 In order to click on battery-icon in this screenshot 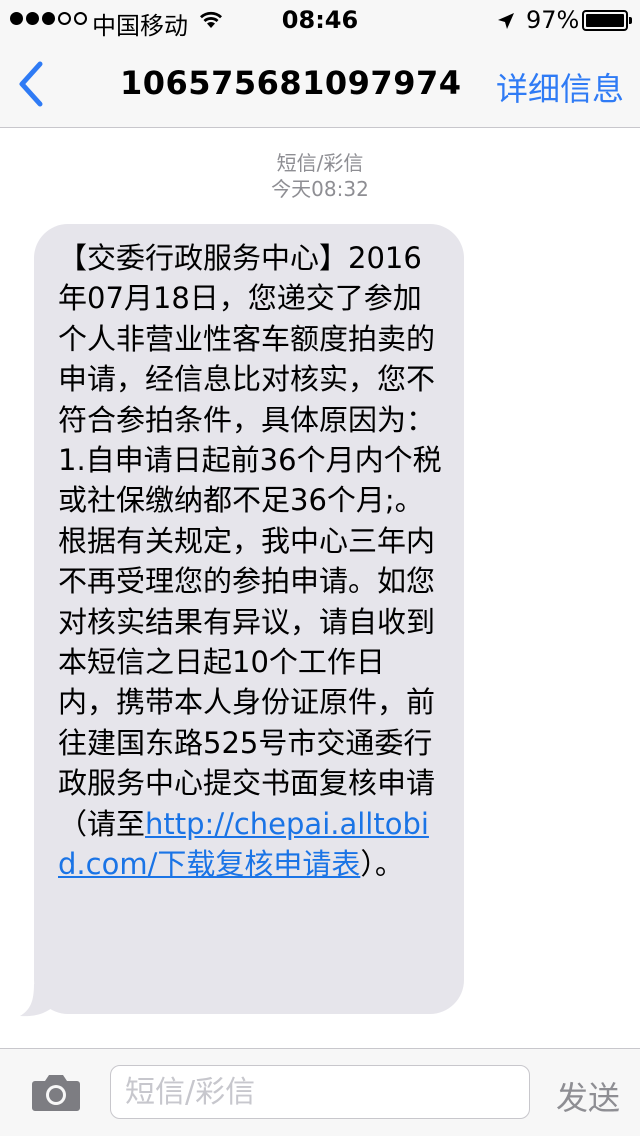, I will do `click(607, 20)`.